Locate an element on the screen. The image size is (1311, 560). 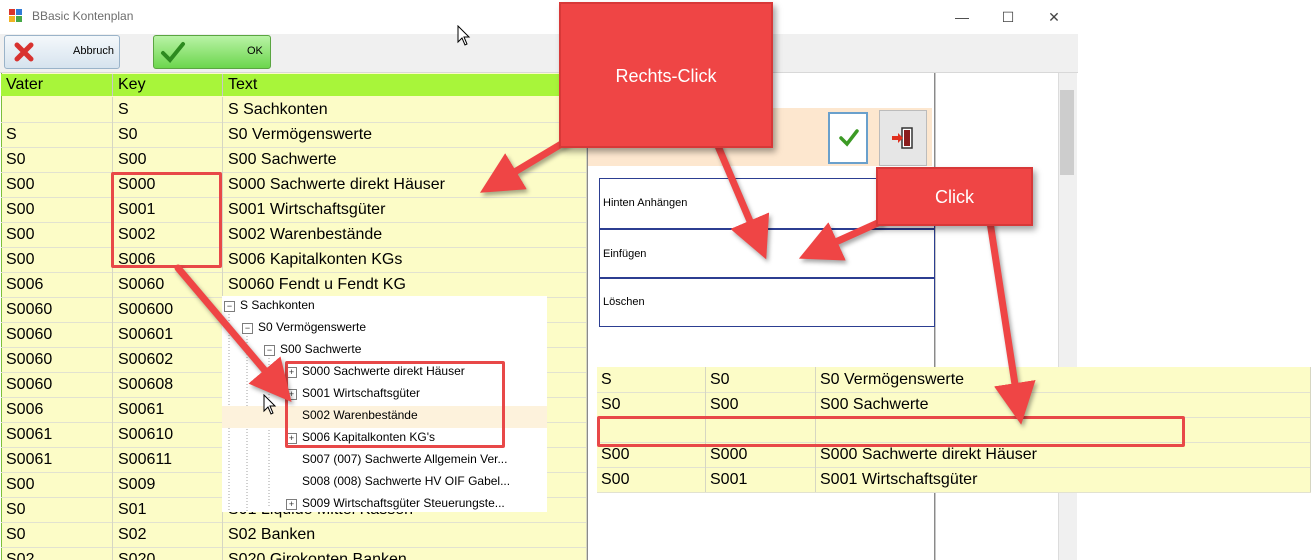
callout-rechts-click: Rechts-Click is located at coordinates (666, 75).